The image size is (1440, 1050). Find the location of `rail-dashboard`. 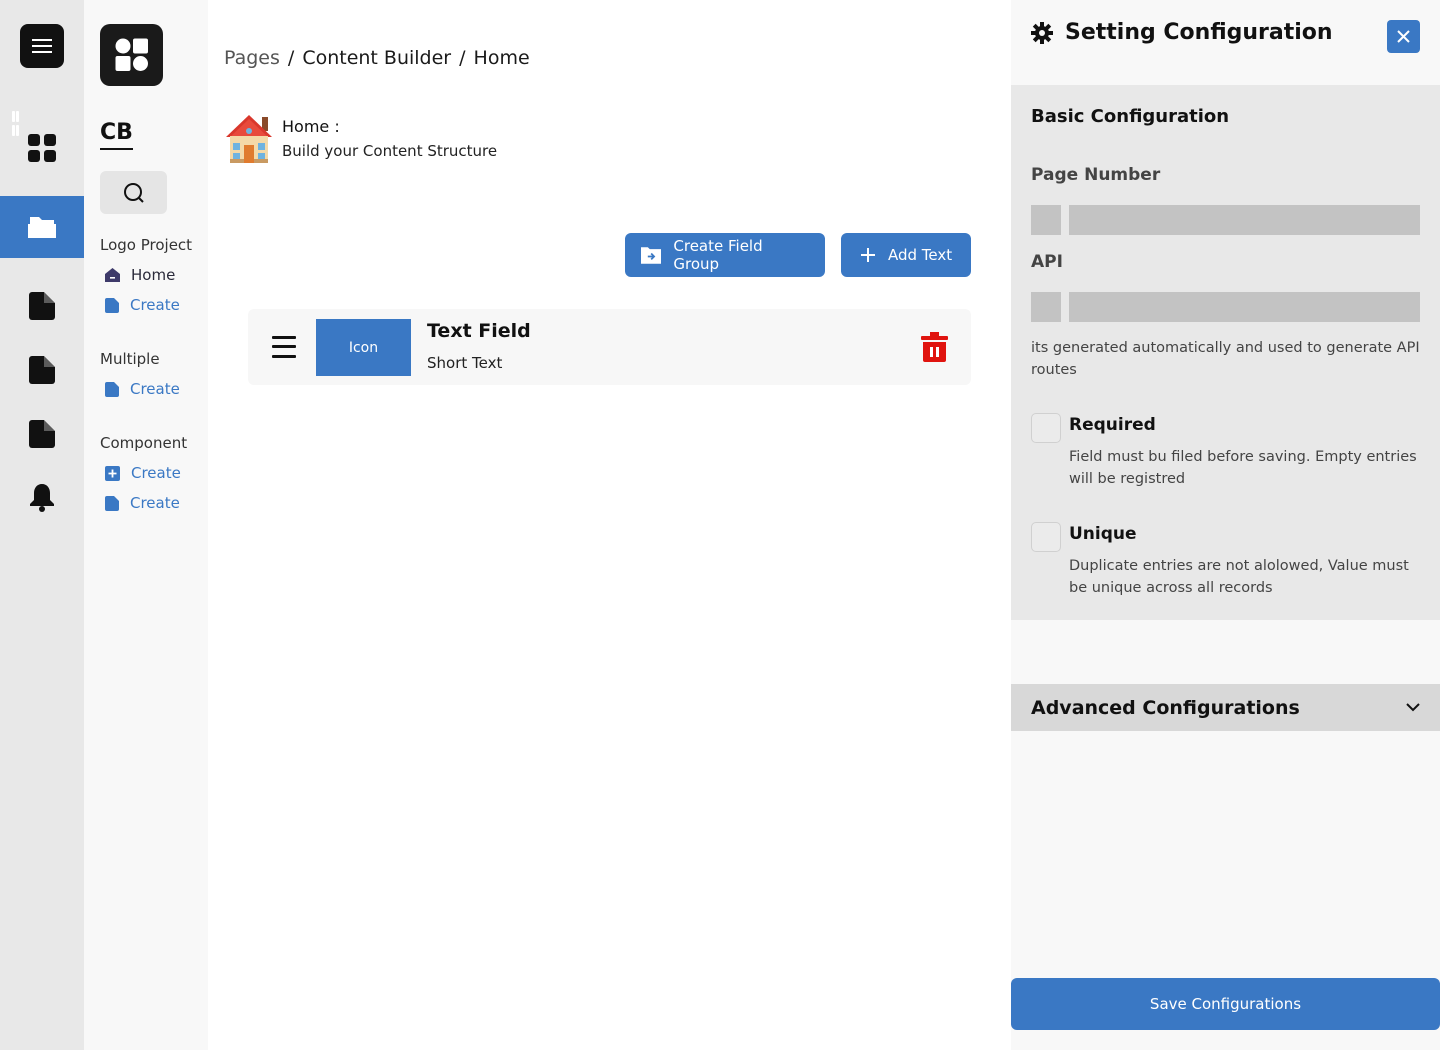

rail-dashboard is located at coordinates (42, 148).